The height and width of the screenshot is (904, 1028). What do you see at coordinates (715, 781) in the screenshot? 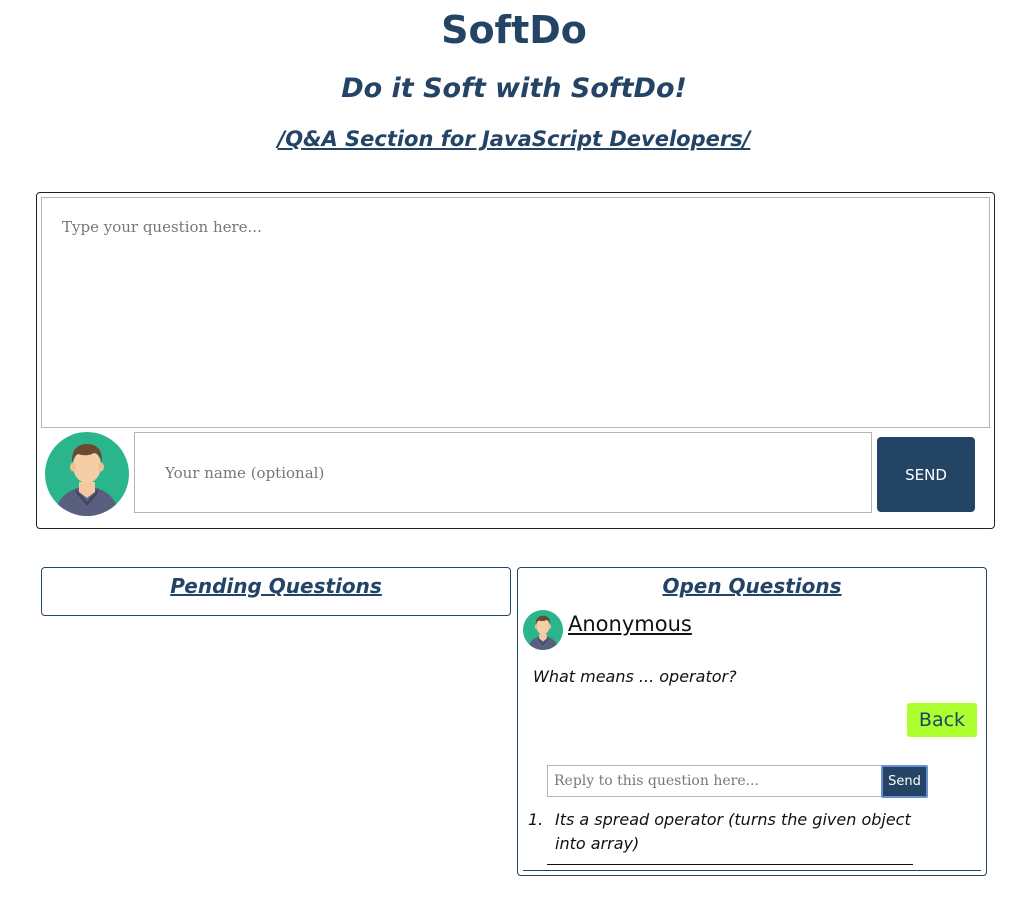
I see `reply-input` at bounding box center [715, 781].